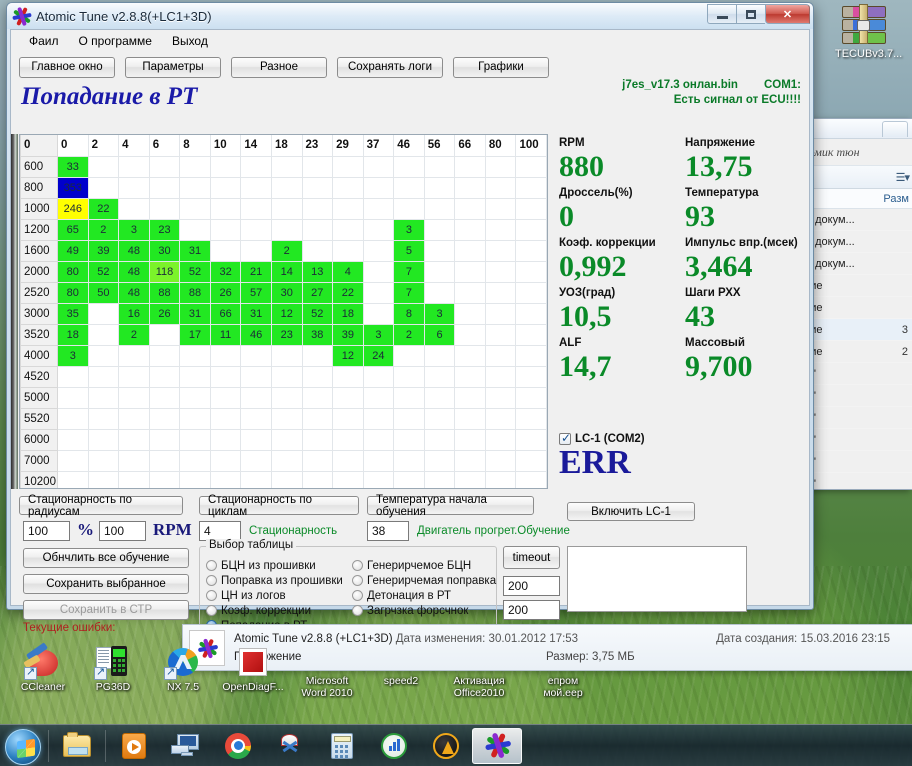  What do you see at coordinates (39, 292) in the screenshot?
I see `grid-row-header-6: 2520` at bounding box center [39, 292].